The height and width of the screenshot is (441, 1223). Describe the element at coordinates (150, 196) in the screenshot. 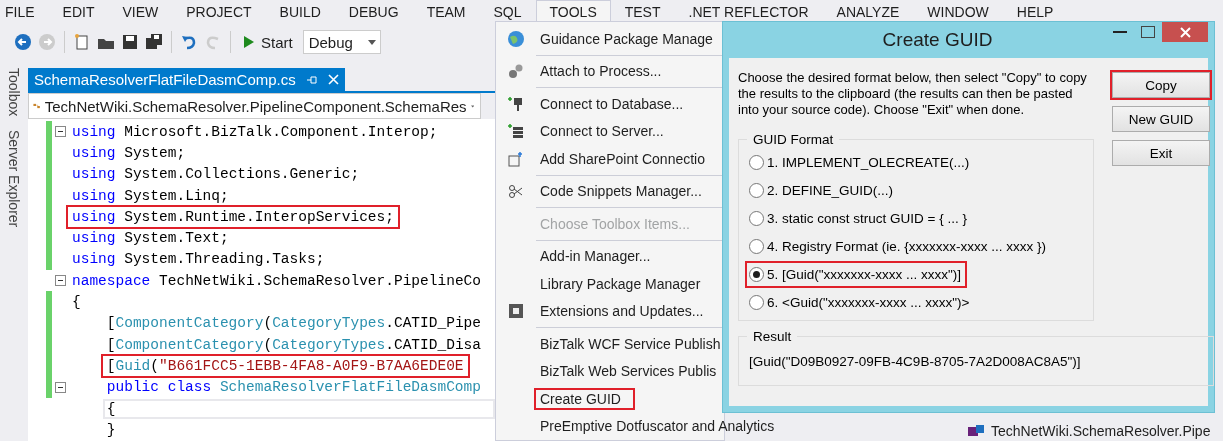

I see `code-line: using System.Linq;` at that location.